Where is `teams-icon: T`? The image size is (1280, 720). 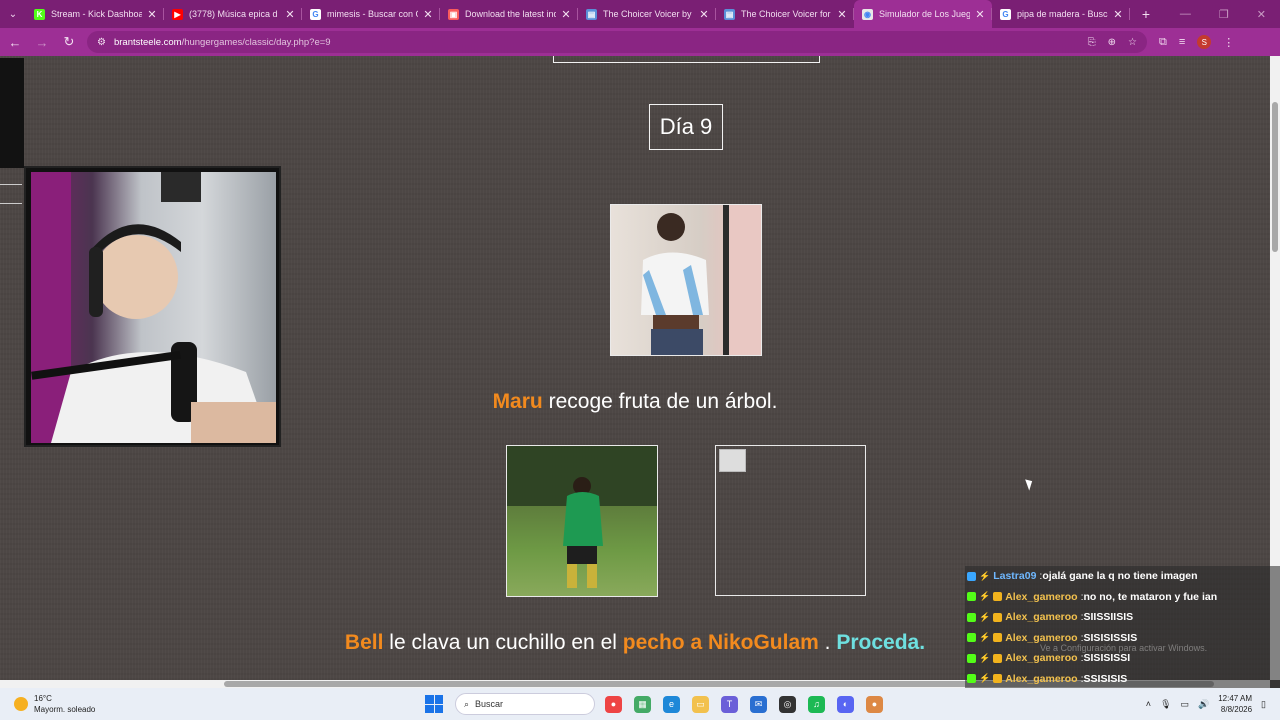
teams-icon: T is located at coordinates (729, 704).